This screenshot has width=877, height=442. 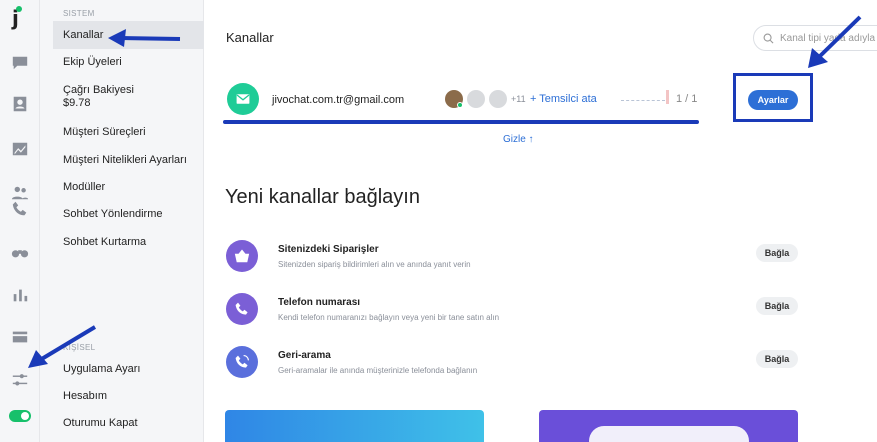 What do you see at coordinates (79, 13) in the screenshot?
I see `section-title-system: SISTEM` at bounding box center [79, 13].